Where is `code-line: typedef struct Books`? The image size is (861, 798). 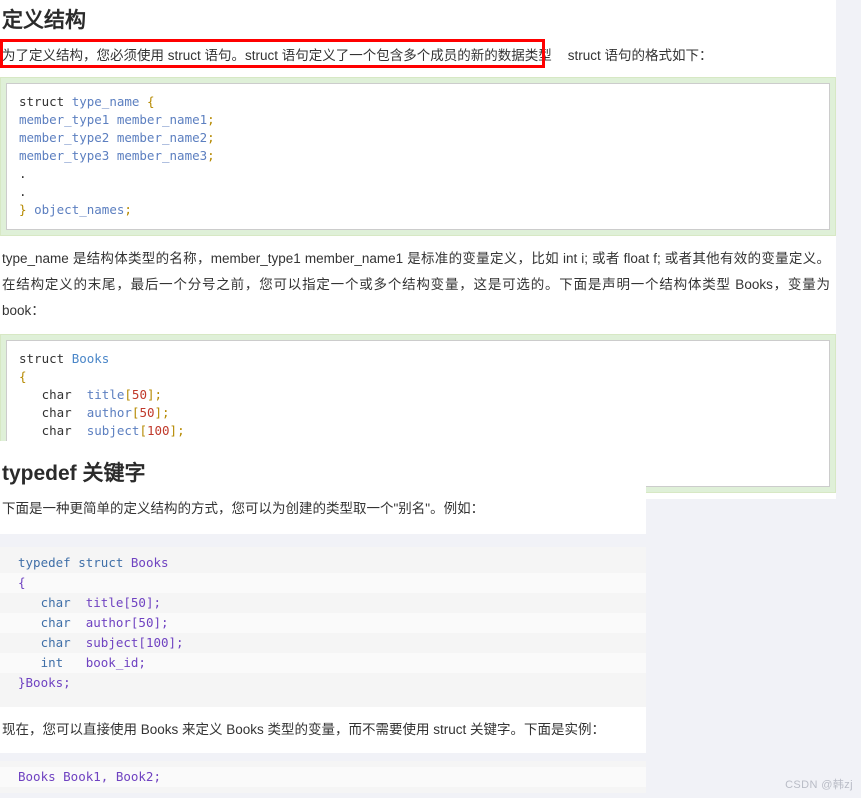 code-line: typedef struct Books is located at coordinates (93, 563).